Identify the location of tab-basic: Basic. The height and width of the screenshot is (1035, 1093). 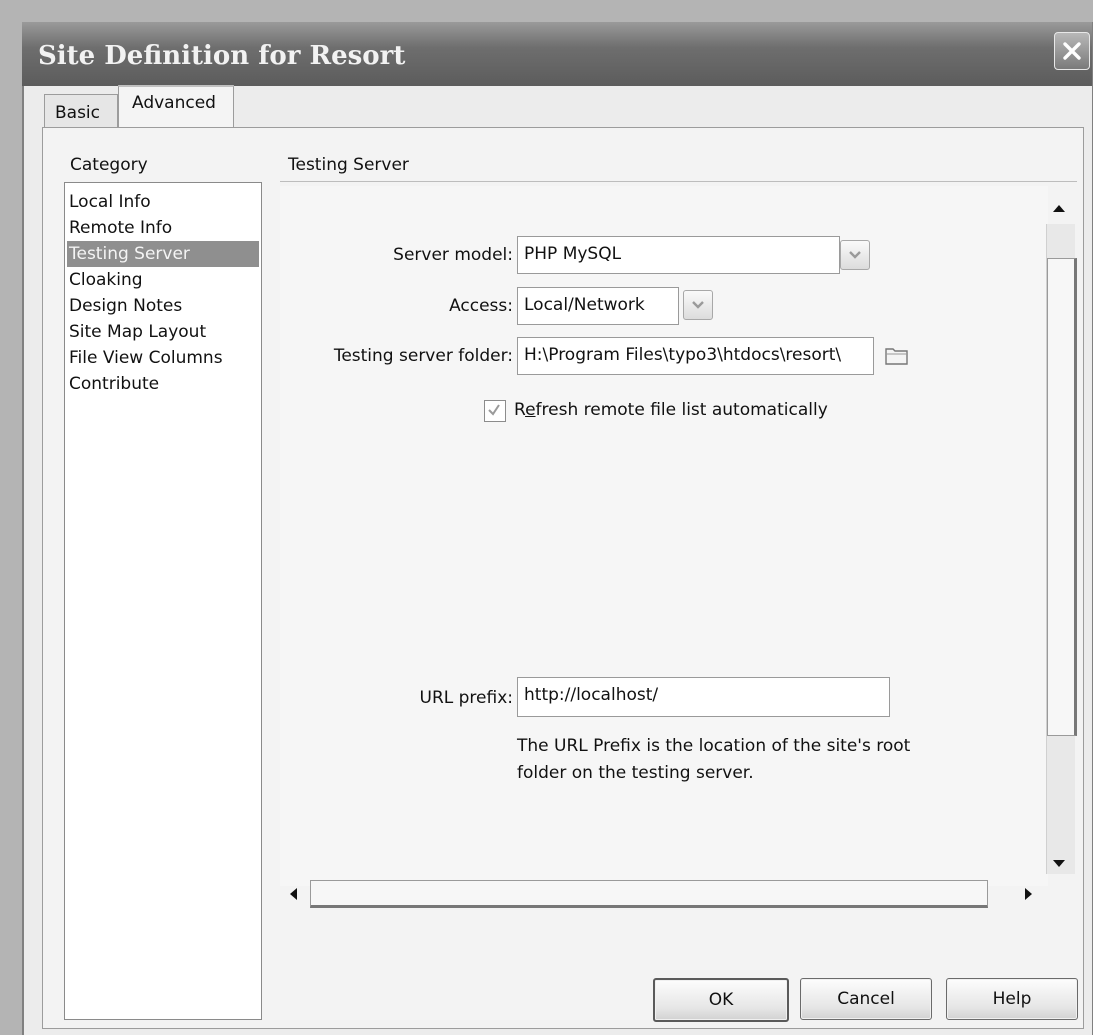
(81, 110).